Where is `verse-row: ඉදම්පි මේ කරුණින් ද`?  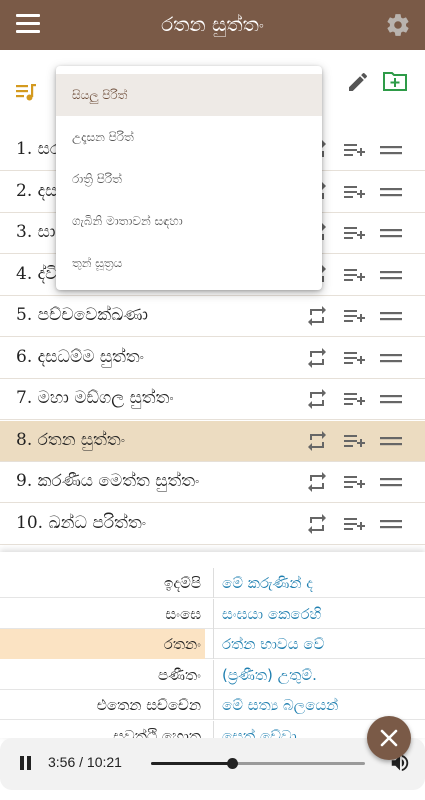 verse-row: ඉදම්පි මේ කරුණින් ද is located at coordinates (212, 583).